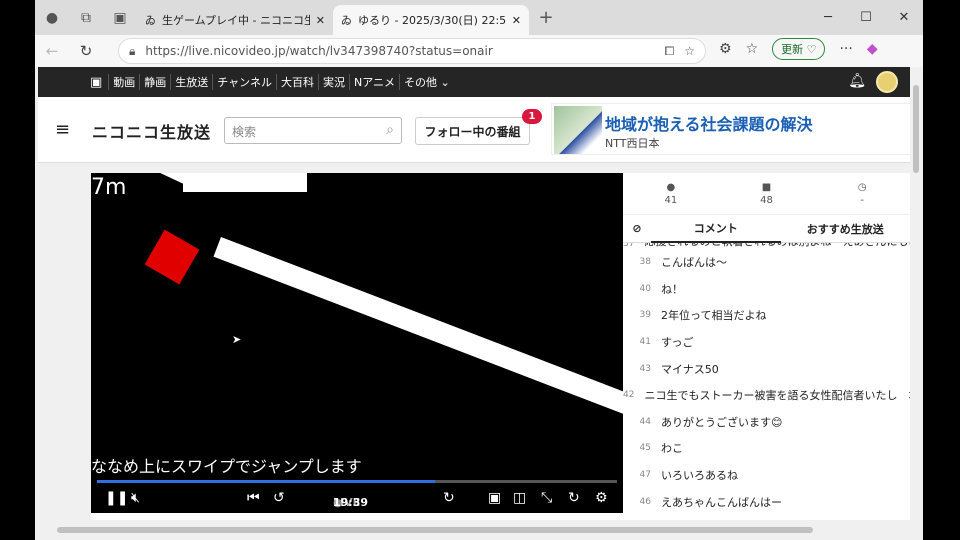 The width and height of the screenshot is (960, 540). I want to click on theater-mode-icon: ◫, so click(519, 498).